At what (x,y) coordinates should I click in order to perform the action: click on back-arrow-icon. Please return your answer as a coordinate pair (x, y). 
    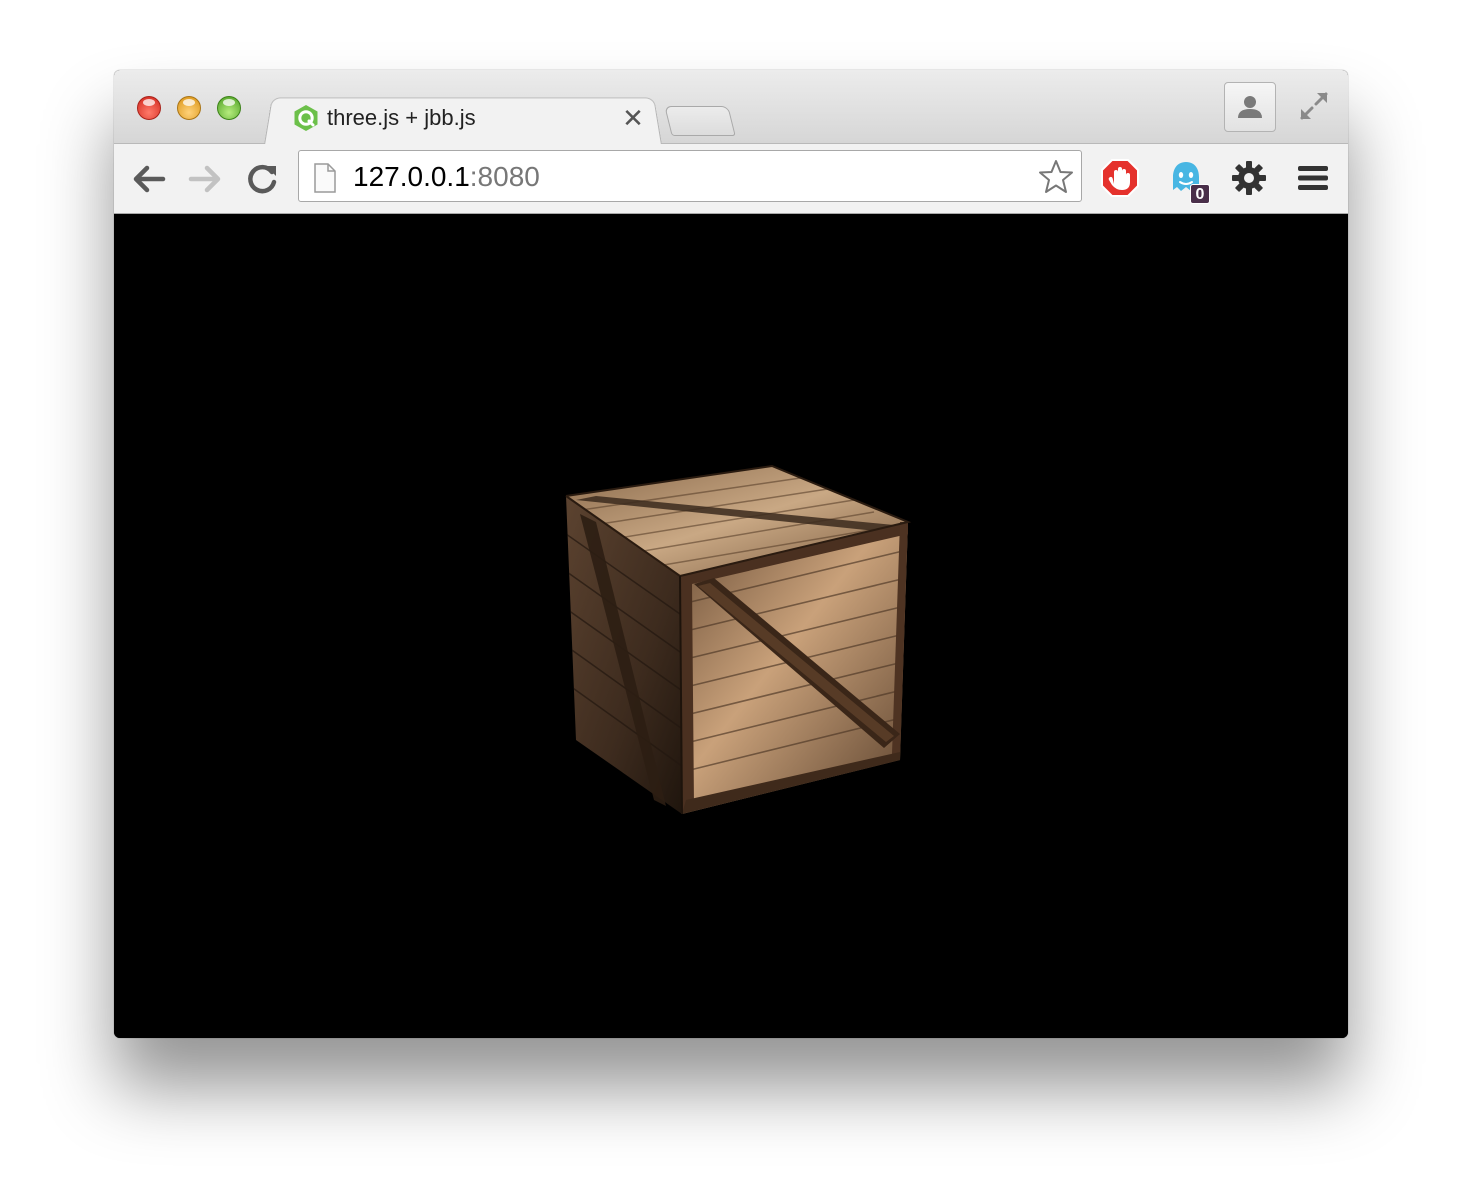
    Looking at the image, I should click on (149, 179).